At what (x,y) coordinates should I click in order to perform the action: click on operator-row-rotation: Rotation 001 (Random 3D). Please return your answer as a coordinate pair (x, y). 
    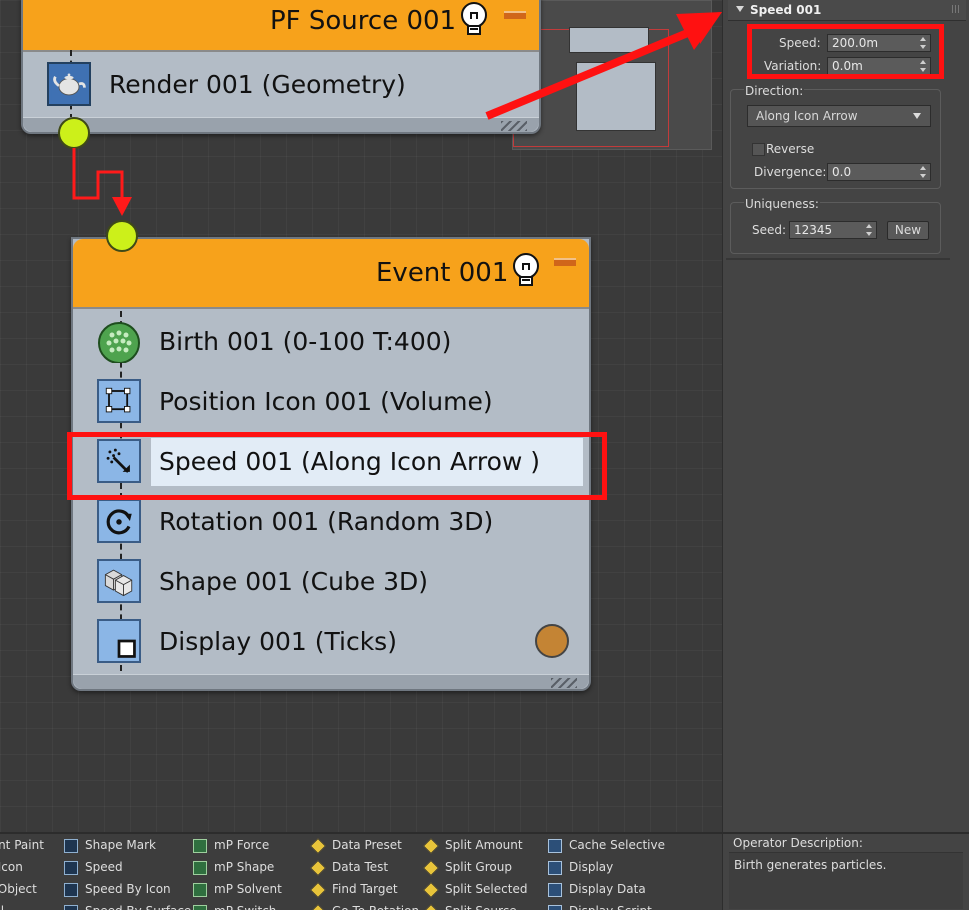
    Looking at the image, I should click on (332, 523).